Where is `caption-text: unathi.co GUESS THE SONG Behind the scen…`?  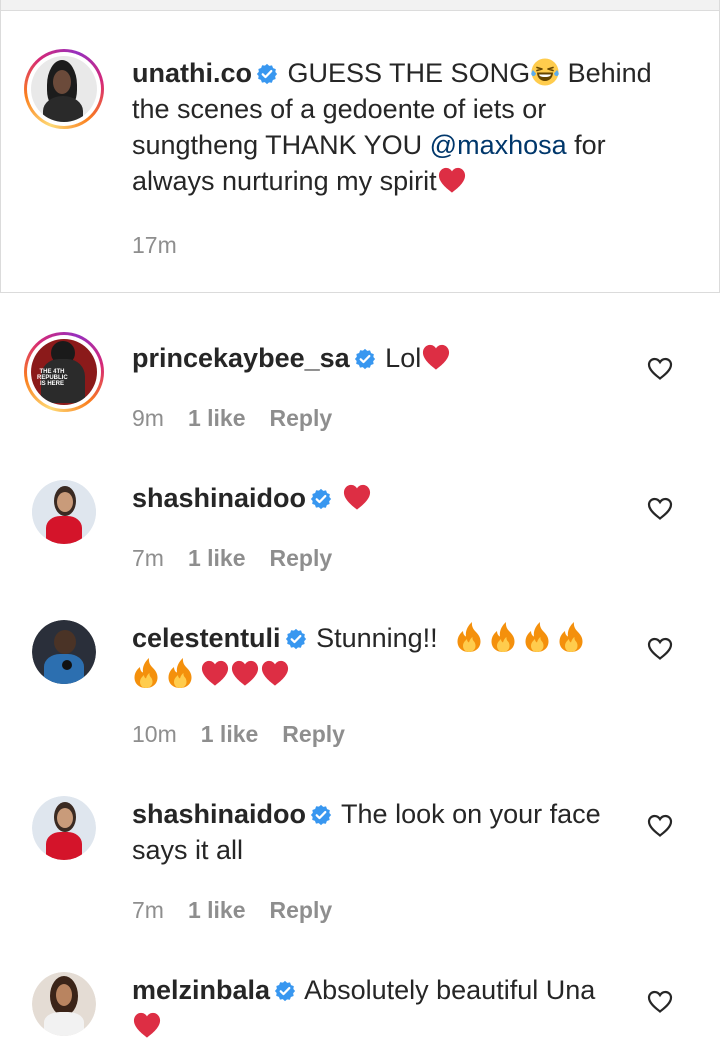
caption-text: unathi.co GUESS THE SONG Behind the scen… is located at coordinates (412, 127).